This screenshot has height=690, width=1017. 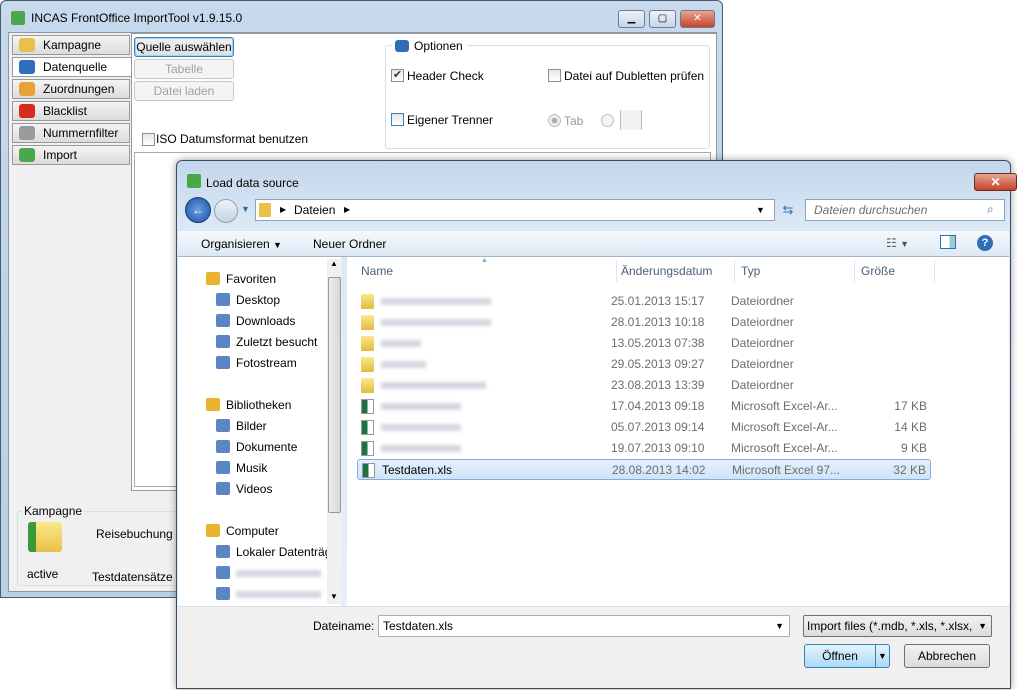 I want to click on tab-radio-label: Tab, so click(x=574, y=121).